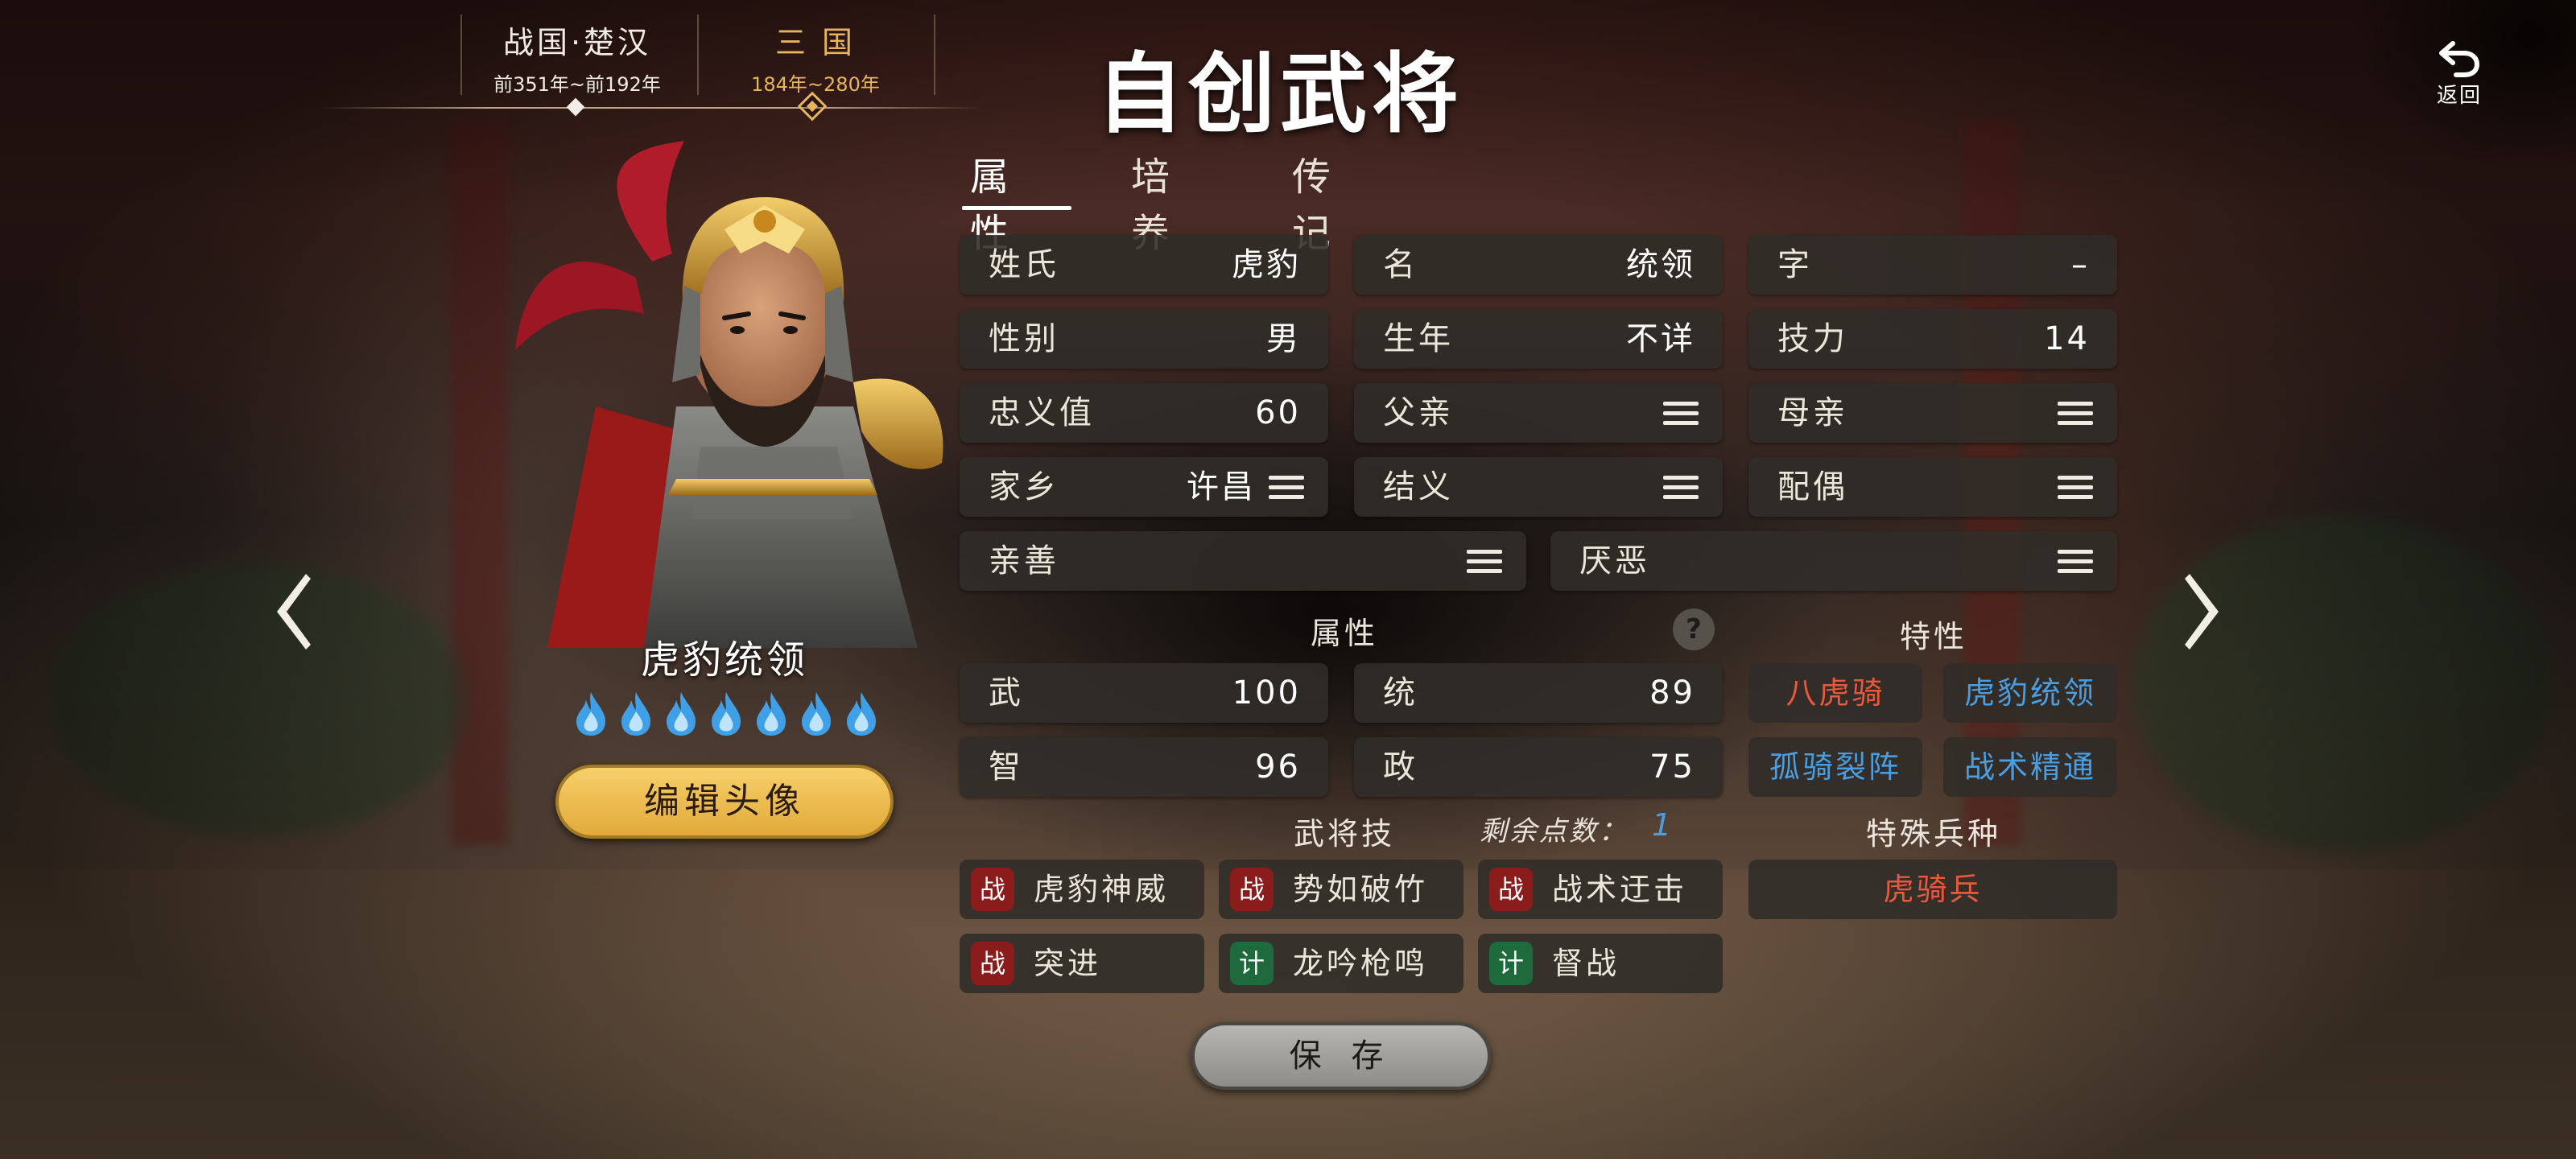 This screenshot has height=1159, width=2576. Describe the element at coordinates (1221, 486) in the screenshot. I see `field-value: 许昌` at that location.